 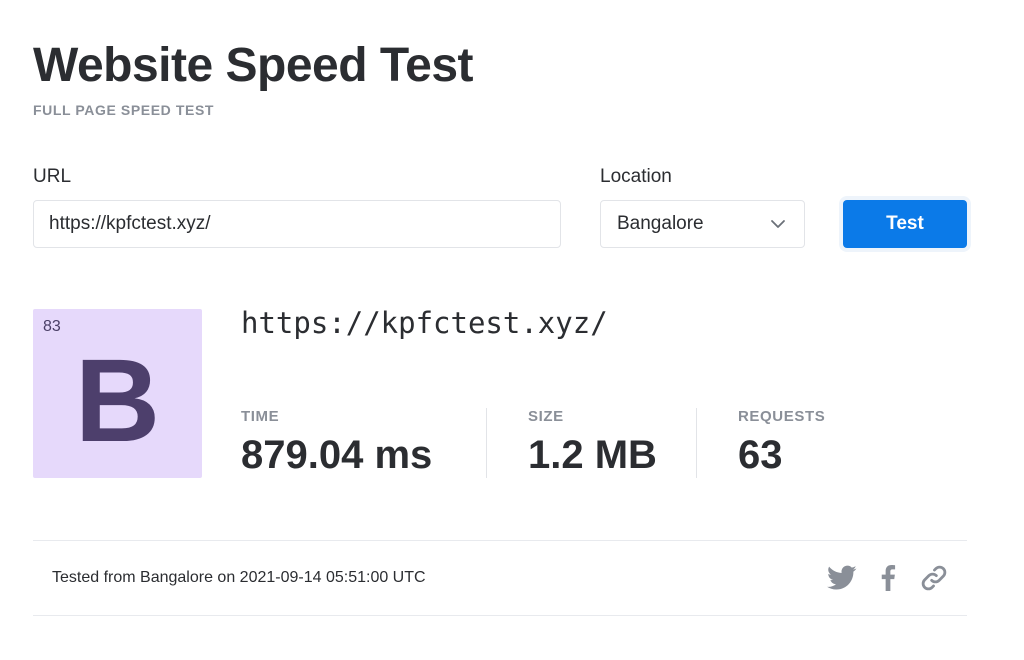 What do you see at coordinates (117, 401) in the screenshot?
I see `grade-letter: B` at bounding box center [117, 401].